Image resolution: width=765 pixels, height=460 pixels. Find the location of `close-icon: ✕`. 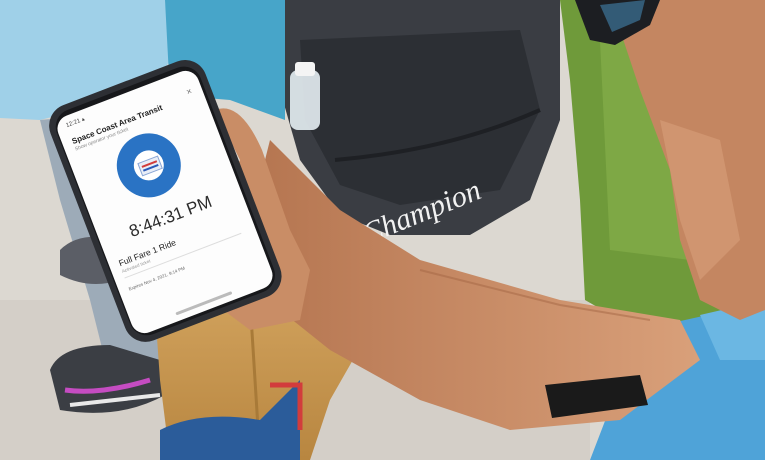

close-icon: ✕ is located at coordinates (189, 92).